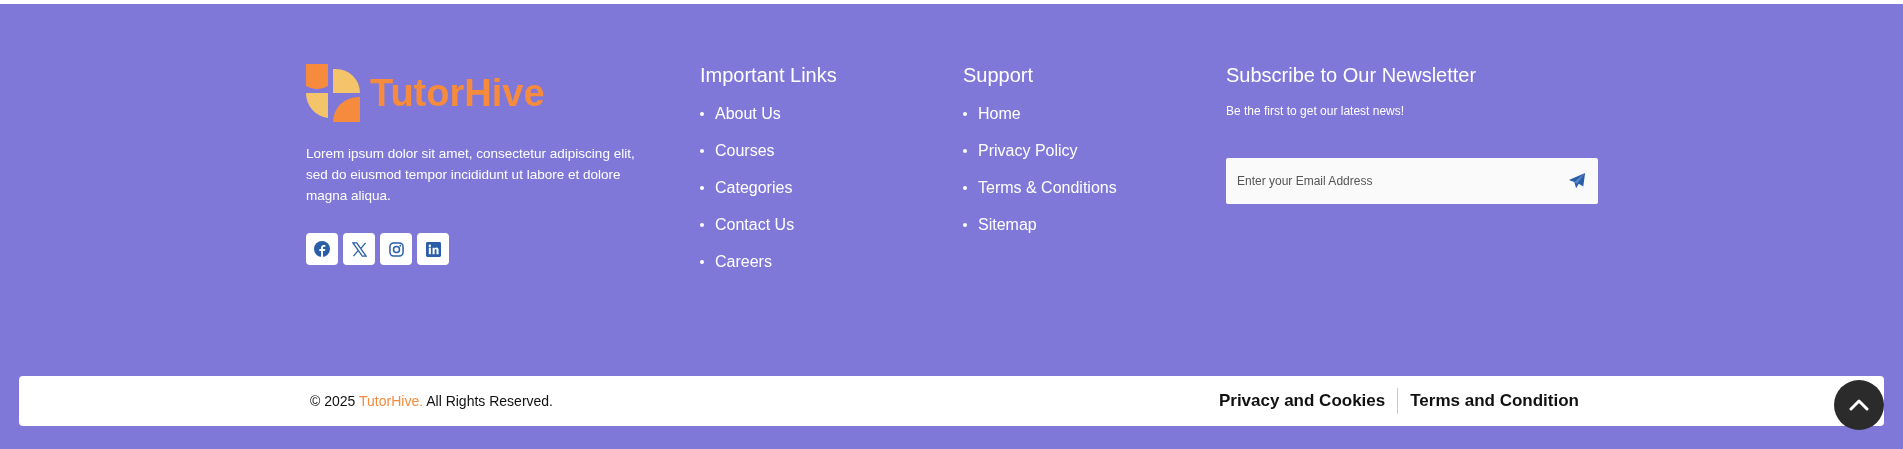  Describe the element at coordinates (1352, 75) in the screenshot. I see `newsletter-heading: Subscribe to Our Newsletter` at that location.